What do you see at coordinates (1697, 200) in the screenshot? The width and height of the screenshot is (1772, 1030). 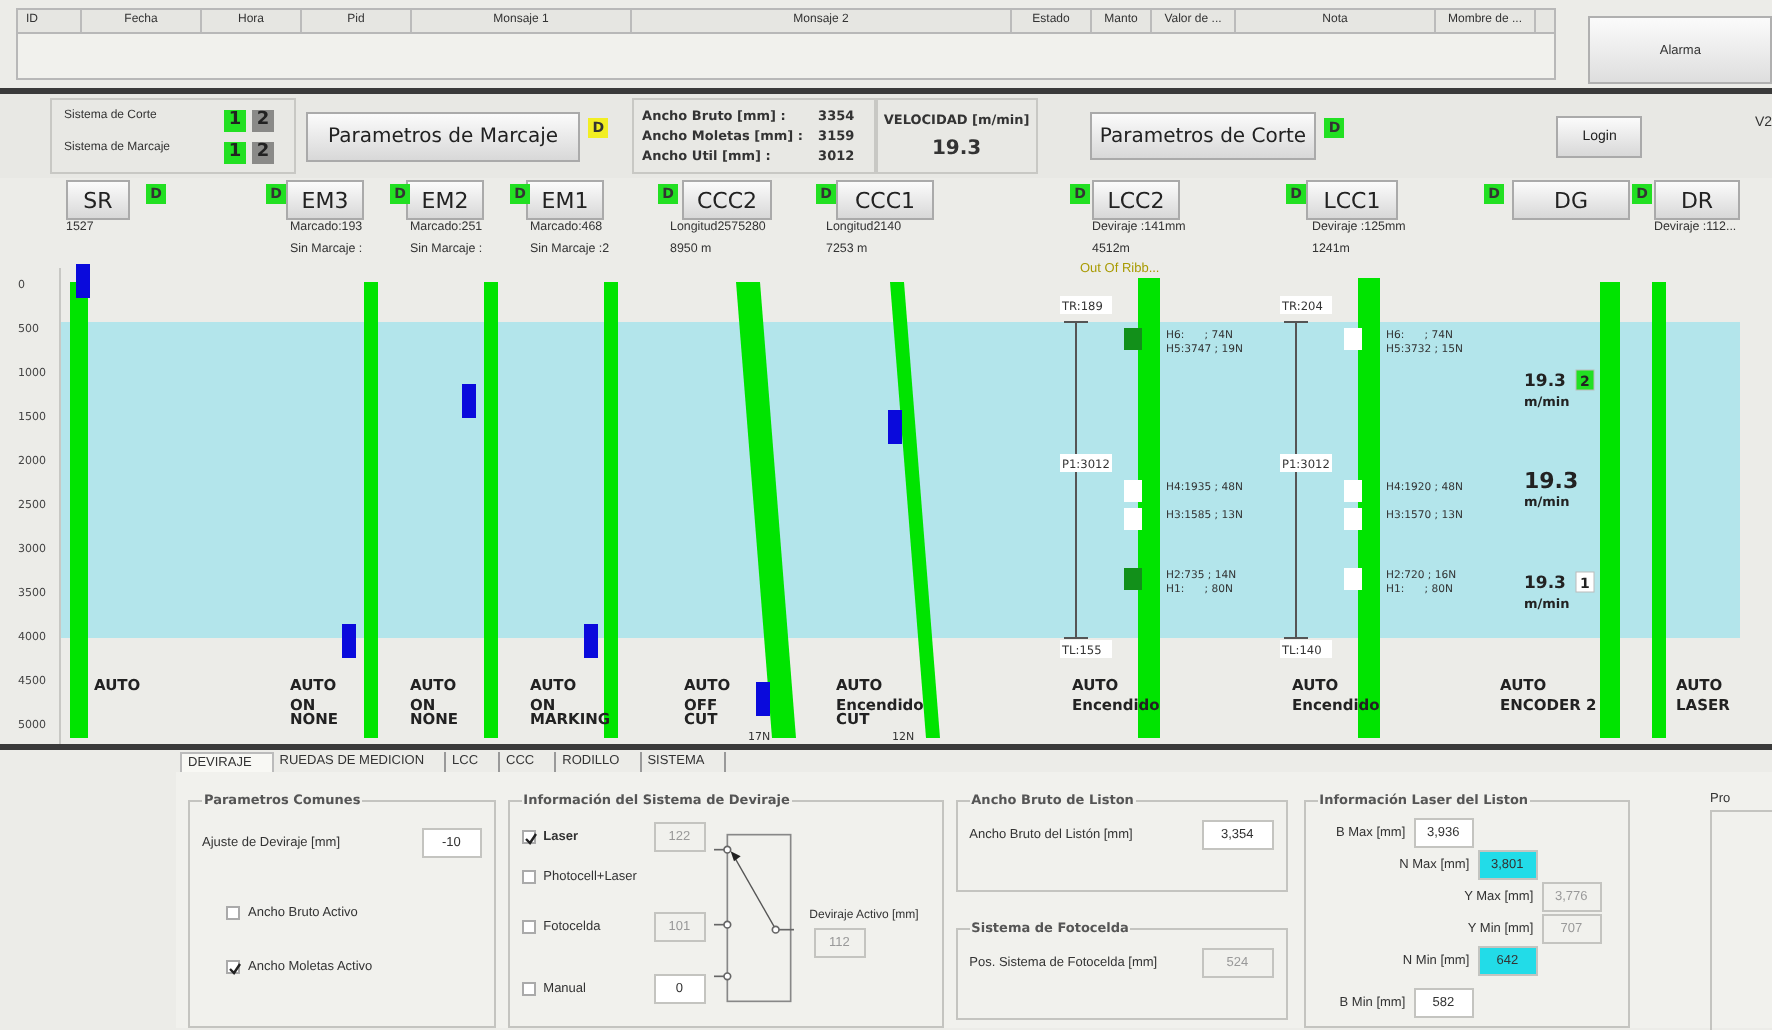 I see `station-button: DR` at bounding box center [1697, 200].